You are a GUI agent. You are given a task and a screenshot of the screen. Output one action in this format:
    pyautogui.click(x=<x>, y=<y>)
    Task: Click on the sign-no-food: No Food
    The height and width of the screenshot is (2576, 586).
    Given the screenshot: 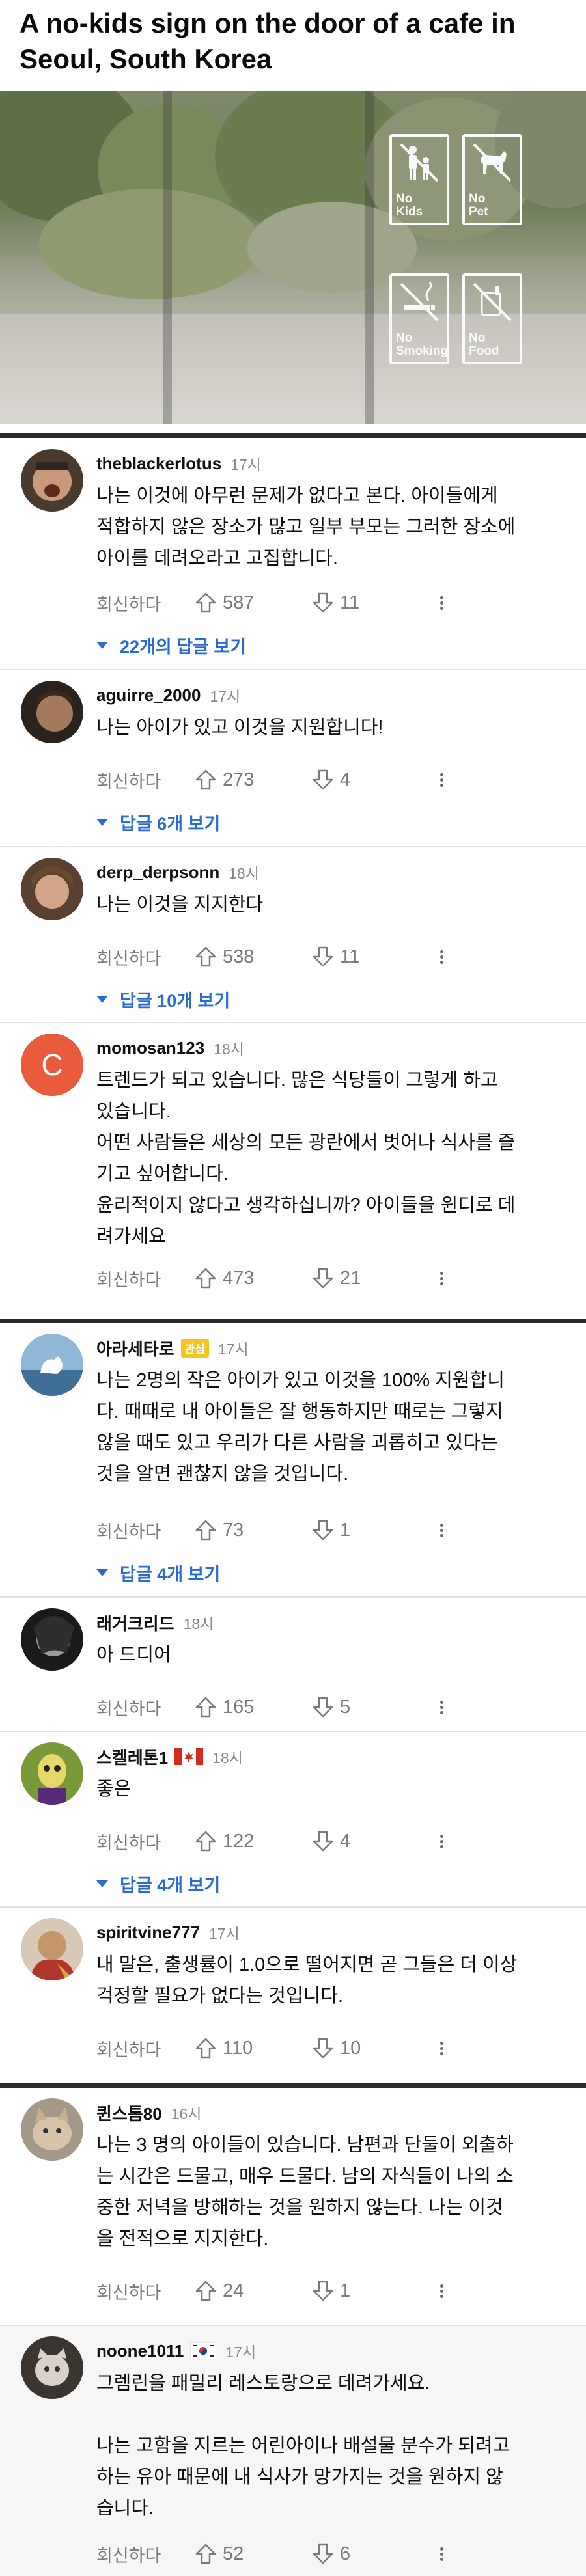 What is the action you would take?
    pyautogui.click(x=492, y=319)
    